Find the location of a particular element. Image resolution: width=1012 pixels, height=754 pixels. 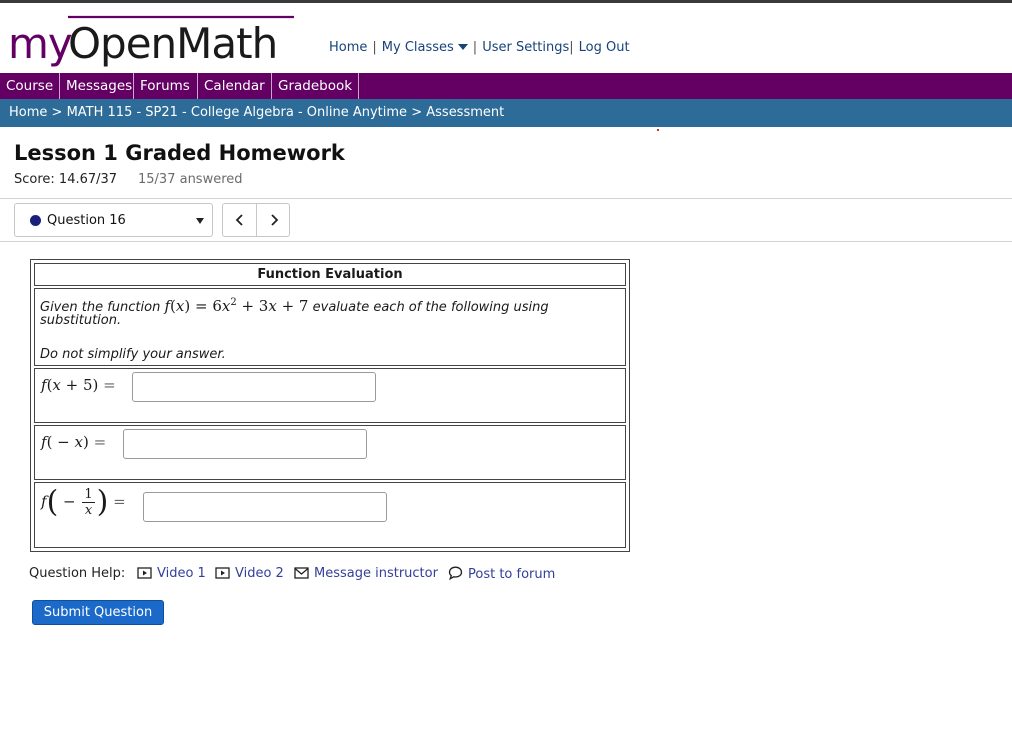

user-settings-link: User Settings is located at coordinates (525, 47).